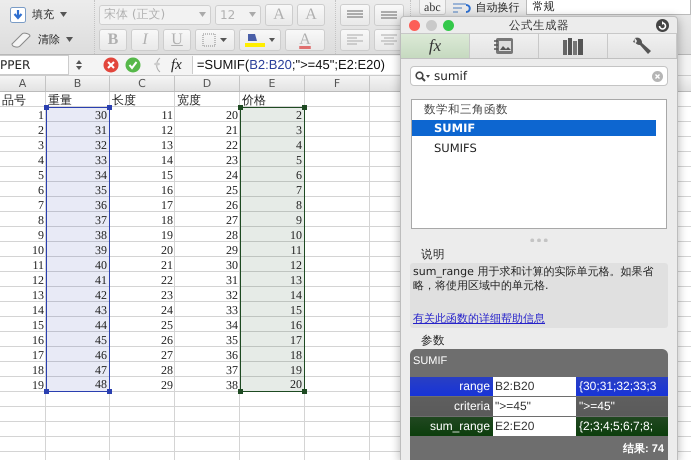 The height and width of the screenshot is (460, 691). I want to click on clear-button: 清除, so click(50, 40).